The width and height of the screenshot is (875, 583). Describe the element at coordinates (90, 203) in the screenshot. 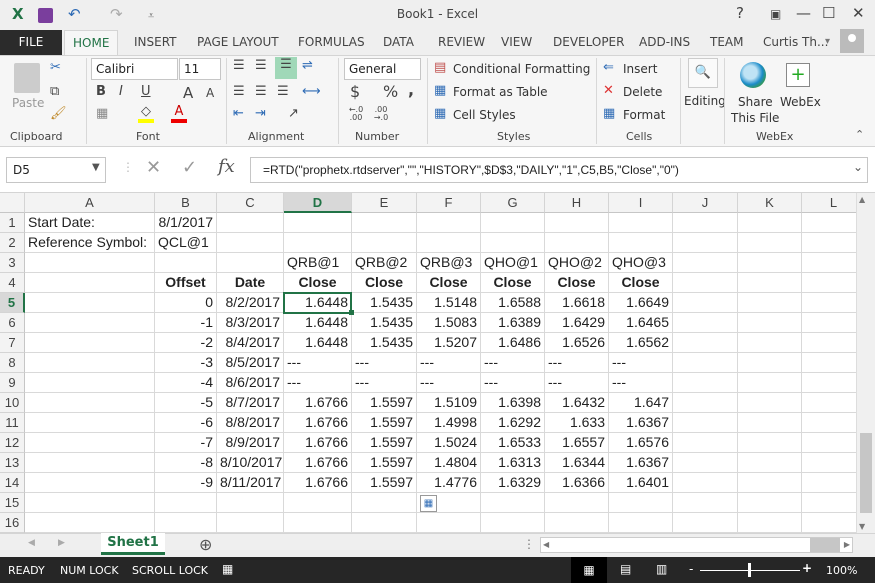

I see `column-header-a: A` at that location.